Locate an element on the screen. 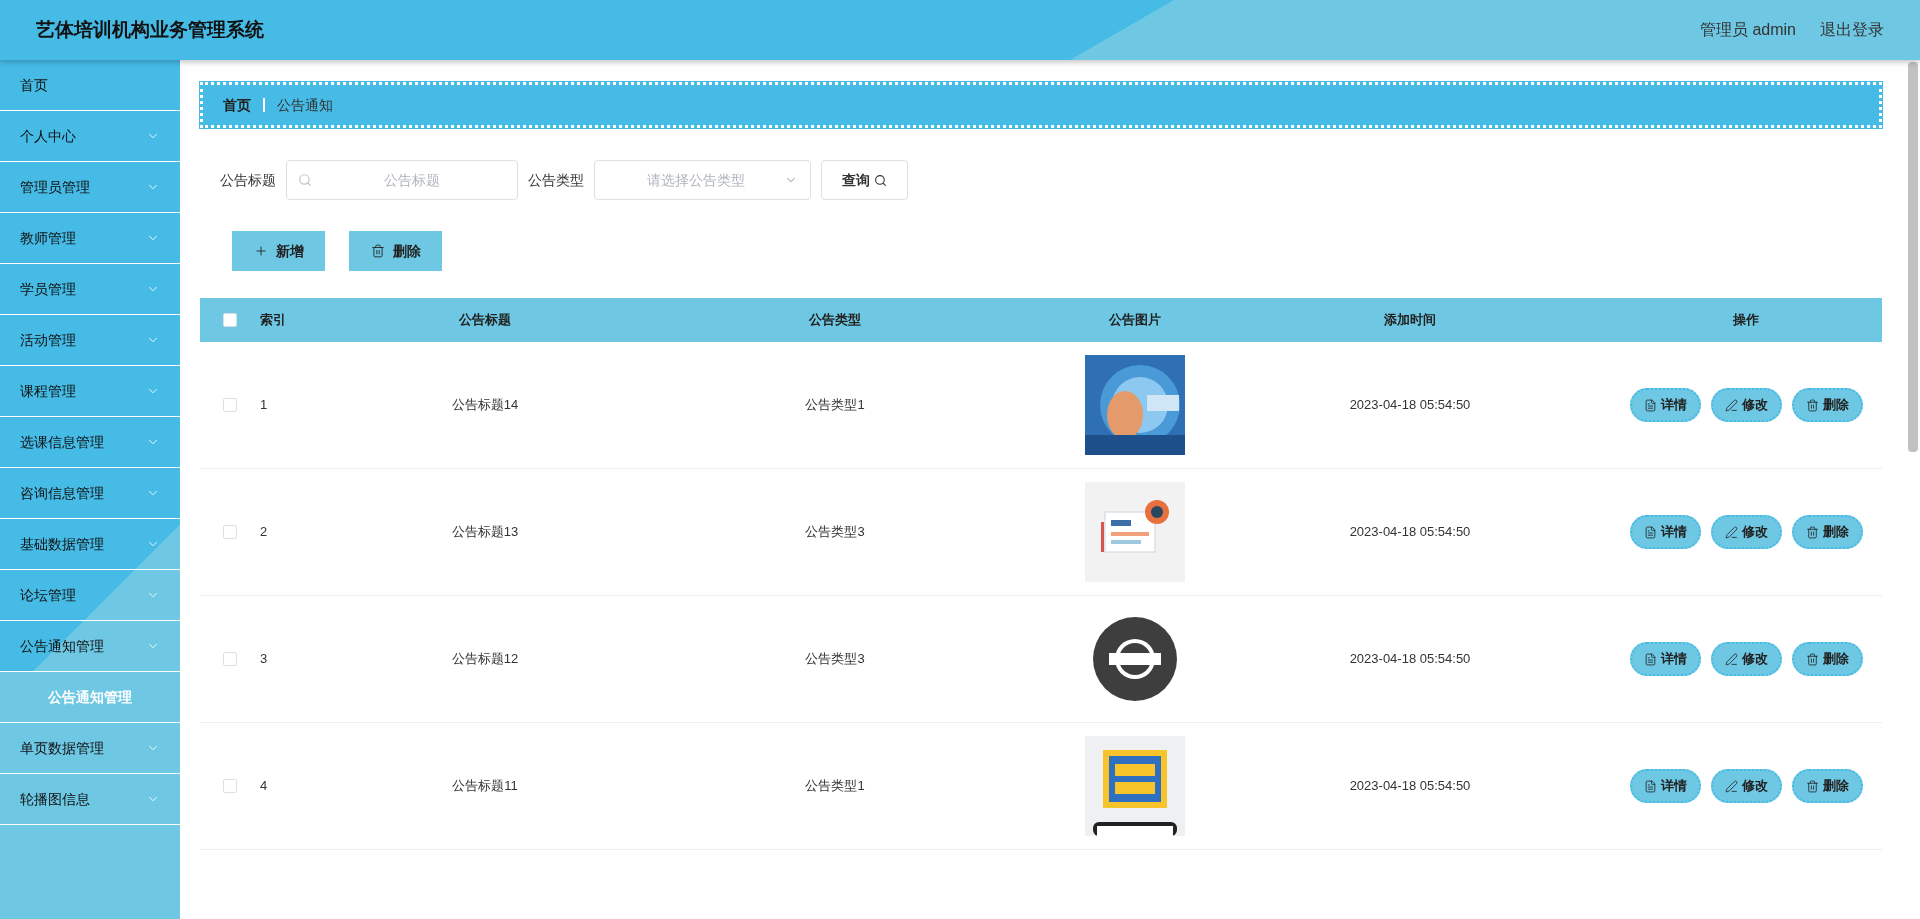 This screenshot has height=919, width=1920. table-cell: 1 is located at coordinates (264, 405).